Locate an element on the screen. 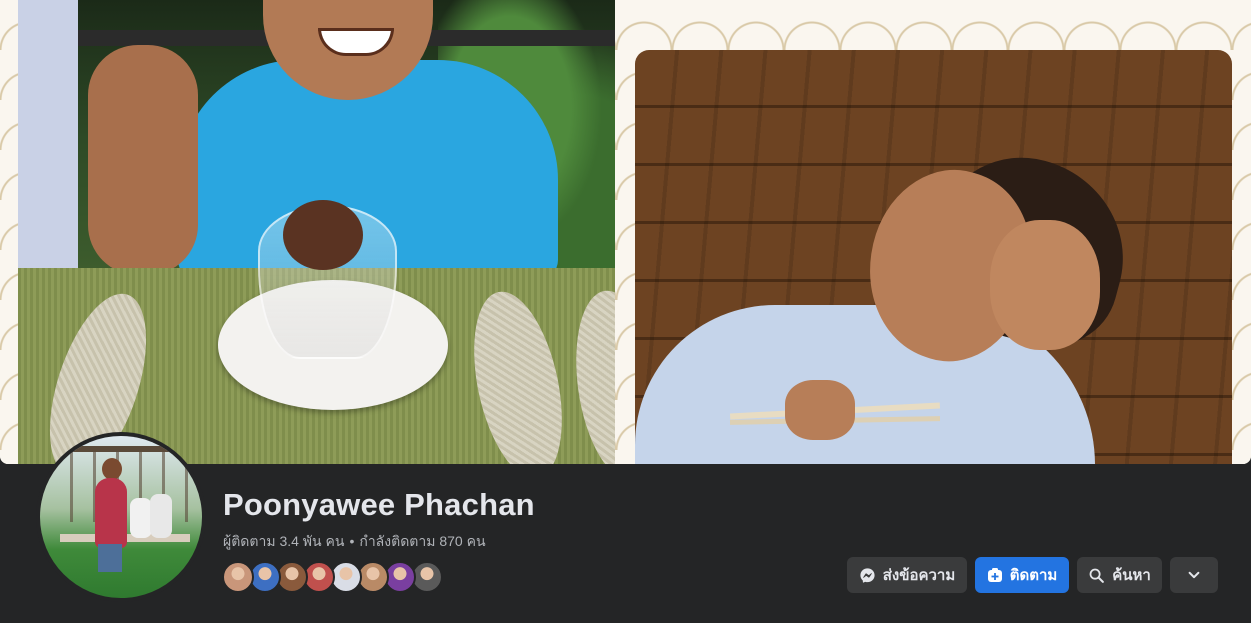  woman-head is located at coordinates (112, 469).